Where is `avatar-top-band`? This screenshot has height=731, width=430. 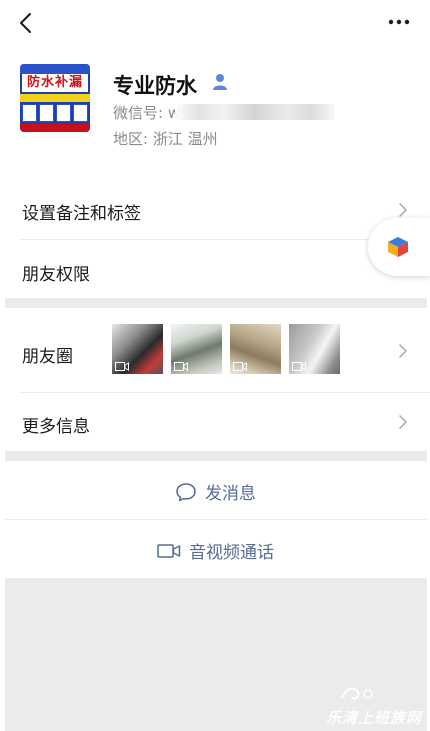
avatar-top-band is located at coordinates (55, 69).